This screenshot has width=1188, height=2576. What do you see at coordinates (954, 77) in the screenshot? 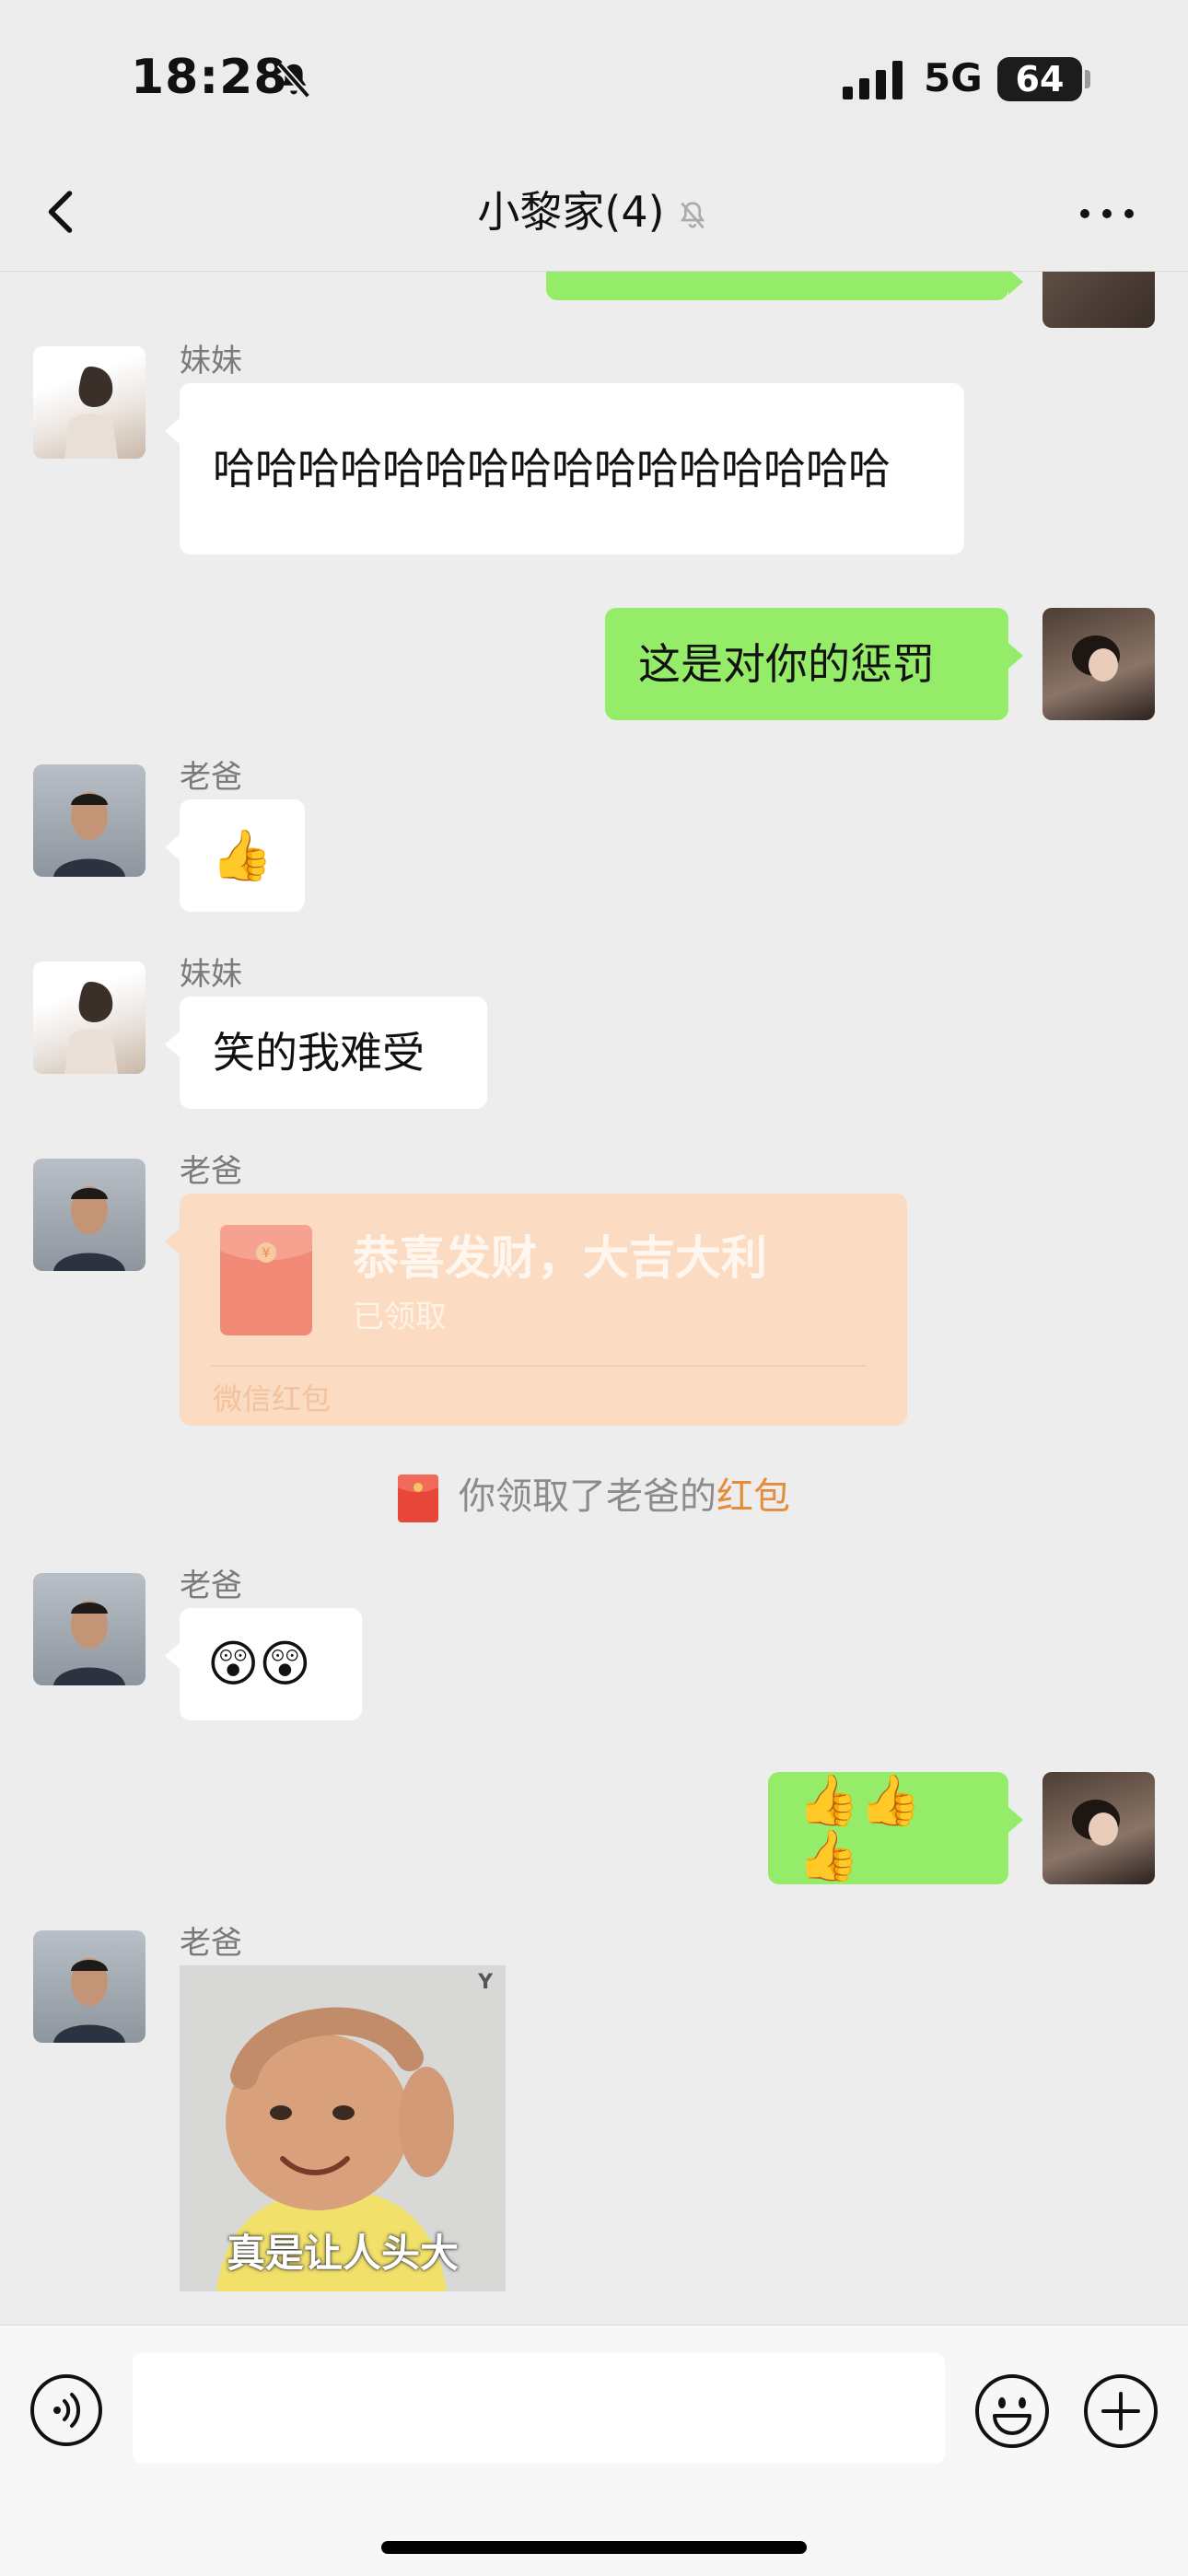
I see `network-type: 5G` at bounding box center [954, 77].